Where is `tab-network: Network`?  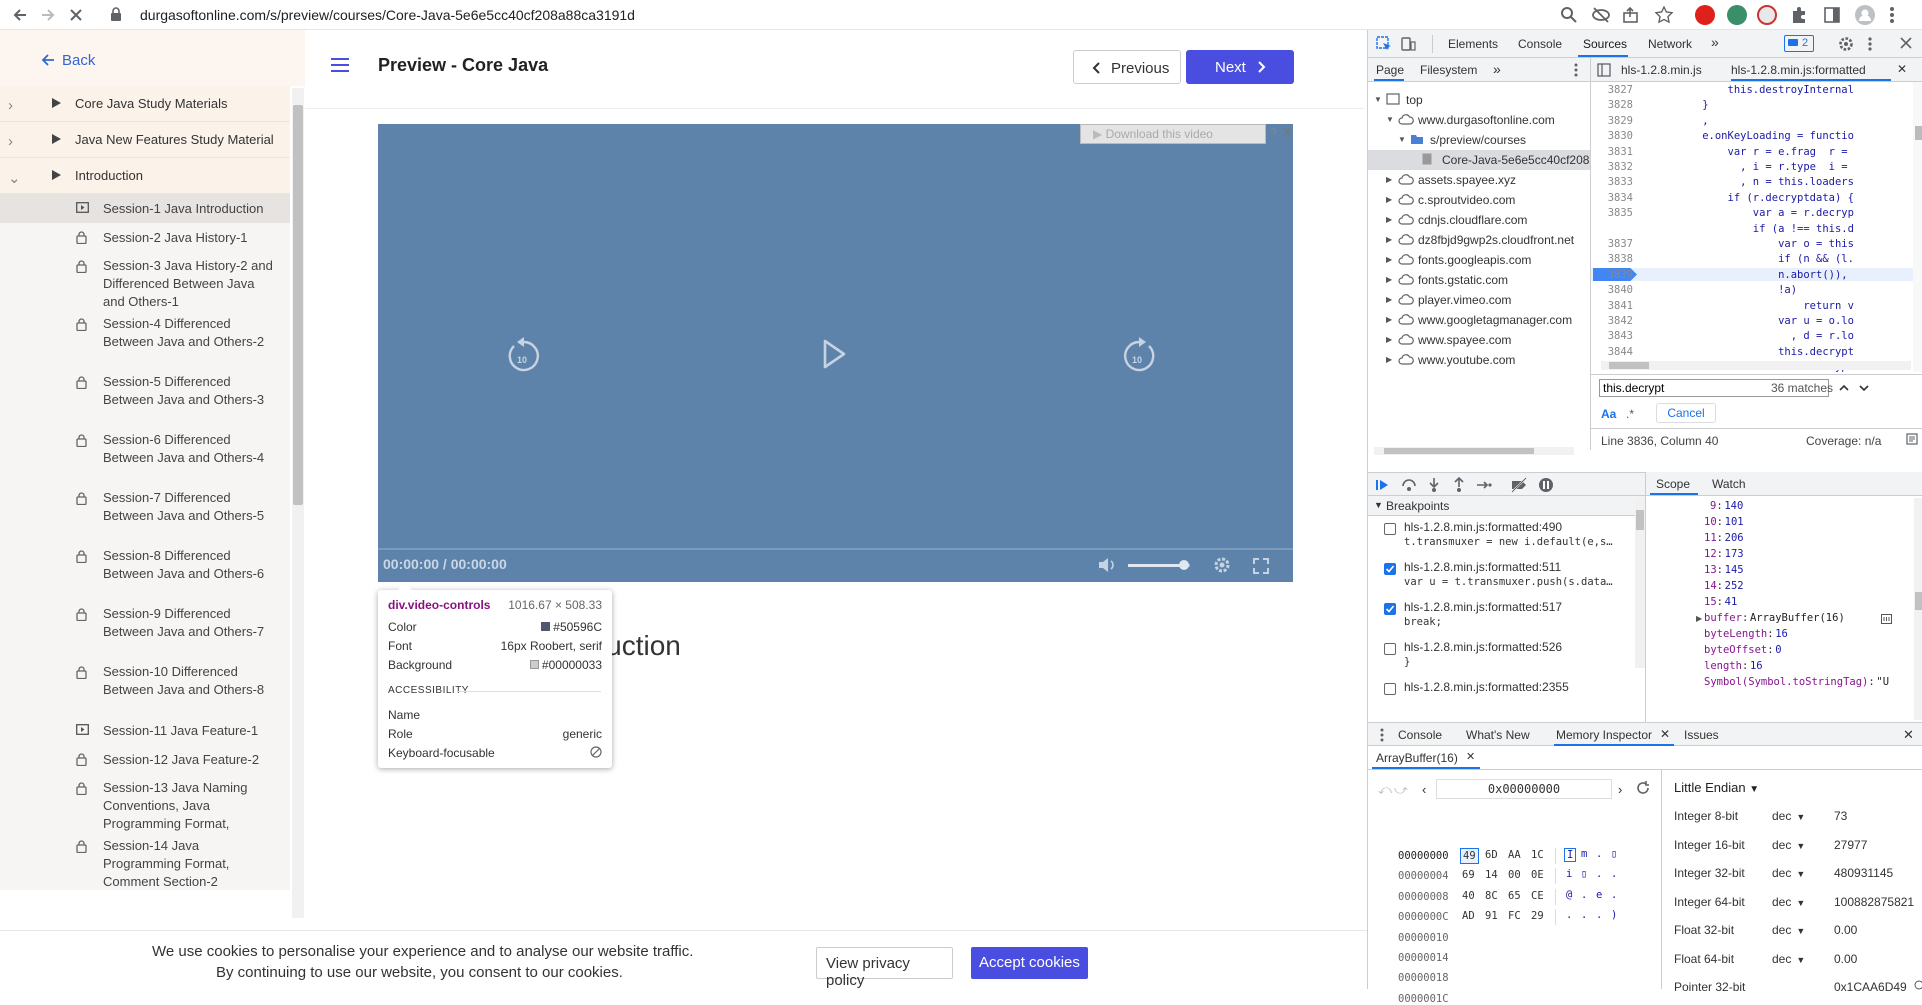 tab-network: Network is located at coordinates (1670, 44).